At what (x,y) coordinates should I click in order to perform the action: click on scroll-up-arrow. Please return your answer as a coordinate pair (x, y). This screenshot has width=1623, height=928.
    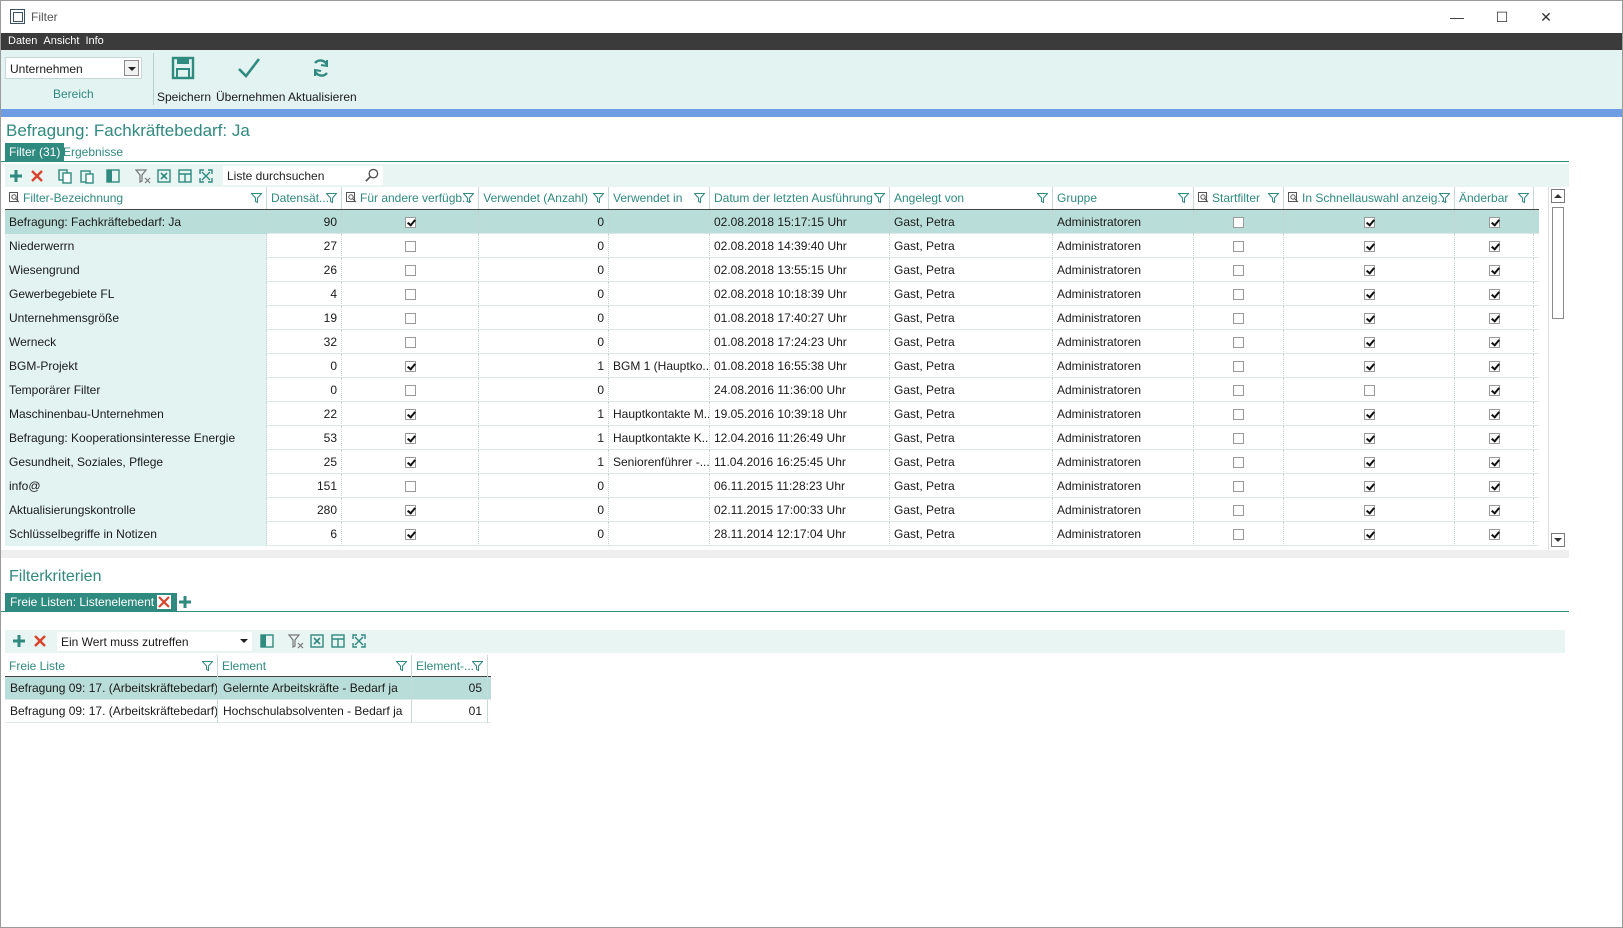
    Looking at the image, I should click on (1558, 196).